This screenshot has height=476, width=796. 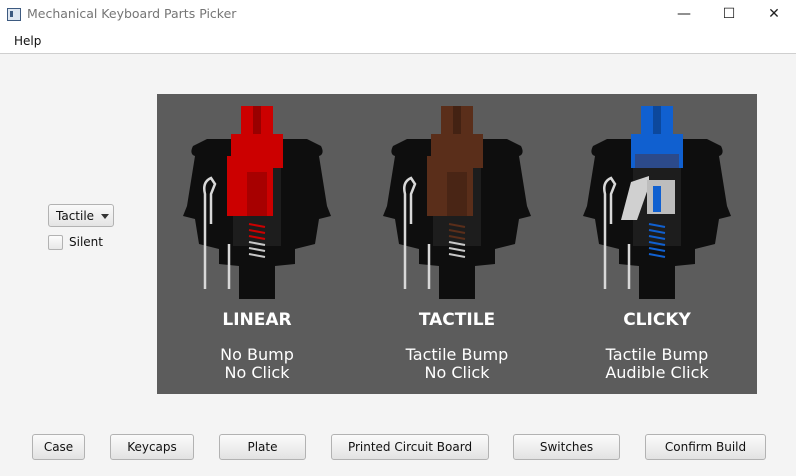 I want to click on linear-title: LINEAR, so click(x=257, y=320).